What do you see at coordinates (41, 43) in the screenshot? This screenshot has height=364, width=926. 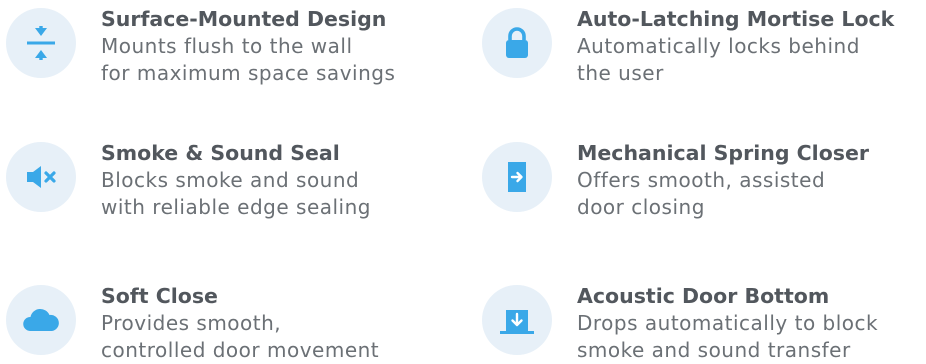 I see `compress-arrows-icon` at bounding box center [41, 43].